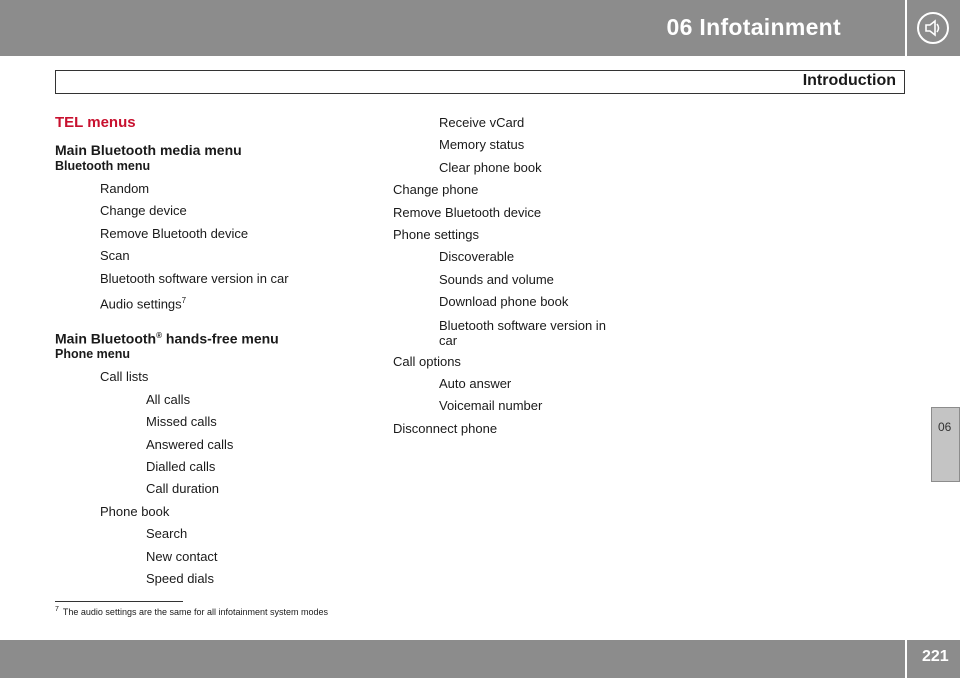 The width and height of the screenshot is (960, 678). What do you see at coordinates (935, 656) in the screenshot?
I see `page-number: 221` at bounding box center [935, 656].